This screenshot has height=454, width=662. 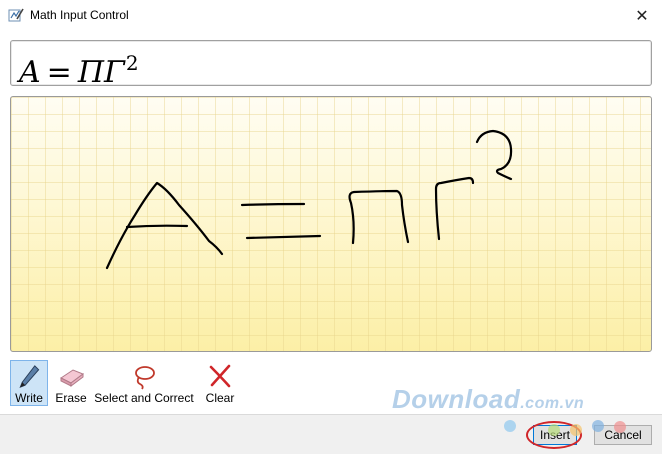 What do you see at coordinates (90, 72) in the screenshot?
I see `preview-pi: Π` at bounding box center [90, 72].